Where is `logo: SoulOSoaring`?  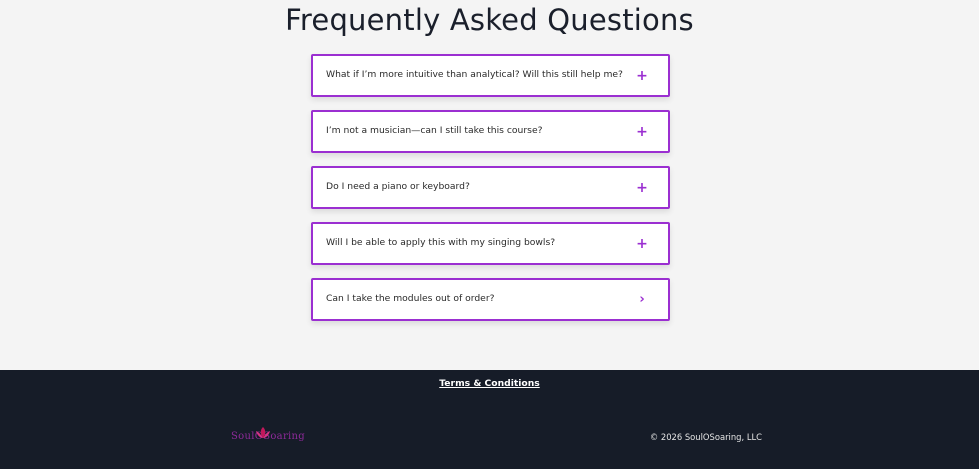 logo: SoulOSoaring is located at coordinates (273, 437).